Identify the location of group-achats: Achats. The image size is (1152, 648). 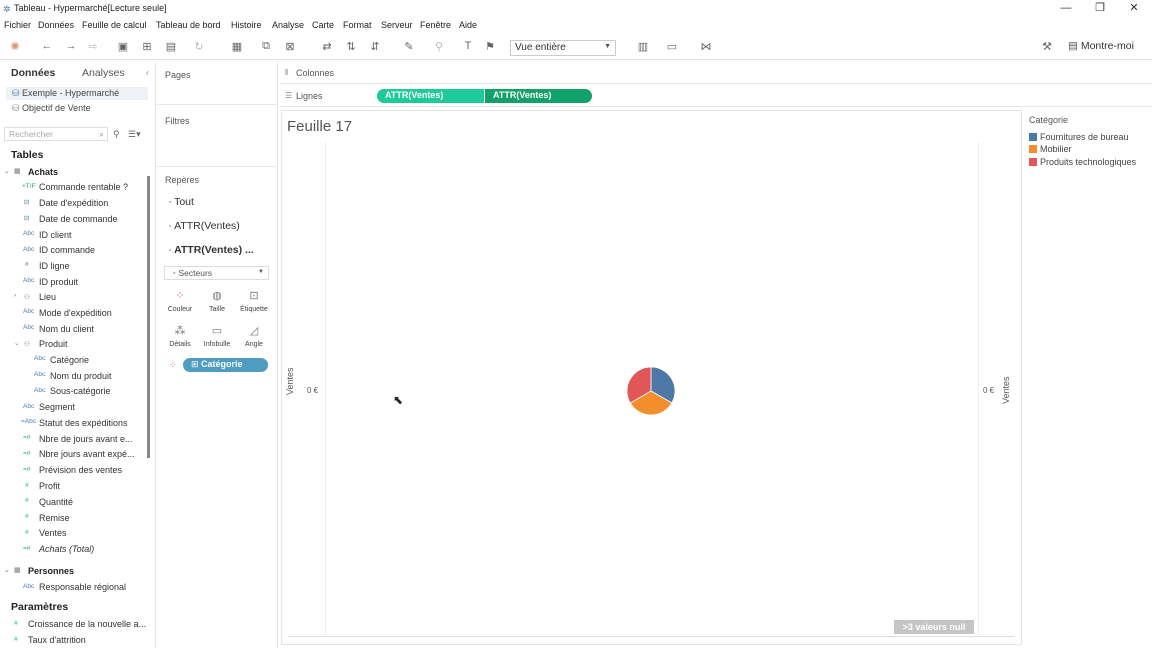
(43, 172).